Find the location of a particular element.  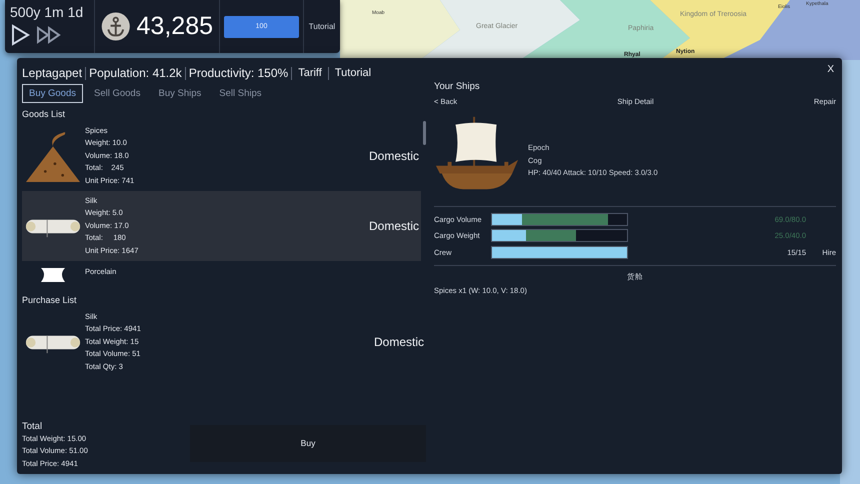

close-button: X is located at coordinates (830, 69).